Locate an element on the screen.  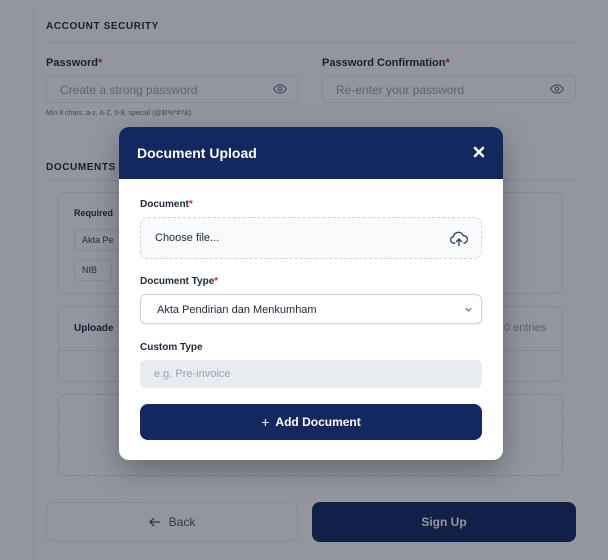
modal-header: Document Upload is located at coordinates (311, 153).